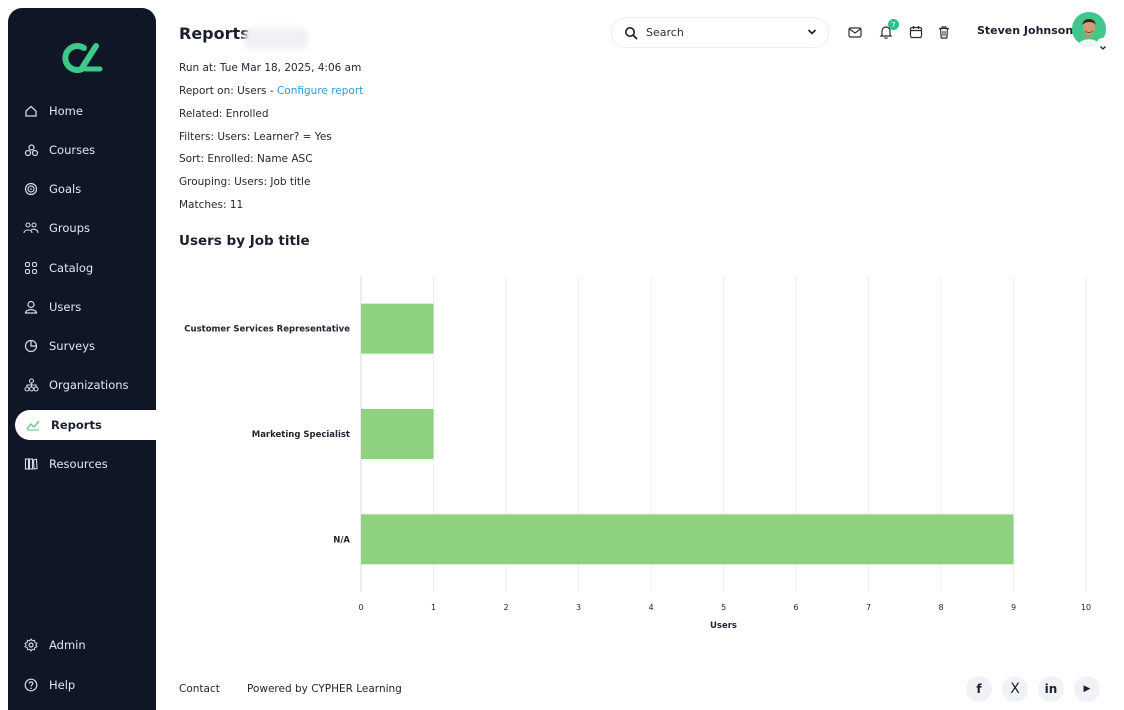 This screenshot has width=1124, height=710. I want to click on organizations-icon, so click(31, 385).